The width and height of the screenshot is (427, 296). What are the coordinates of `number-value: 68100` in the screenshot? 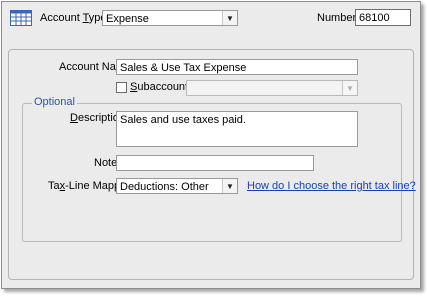 It's located at (374, 18).